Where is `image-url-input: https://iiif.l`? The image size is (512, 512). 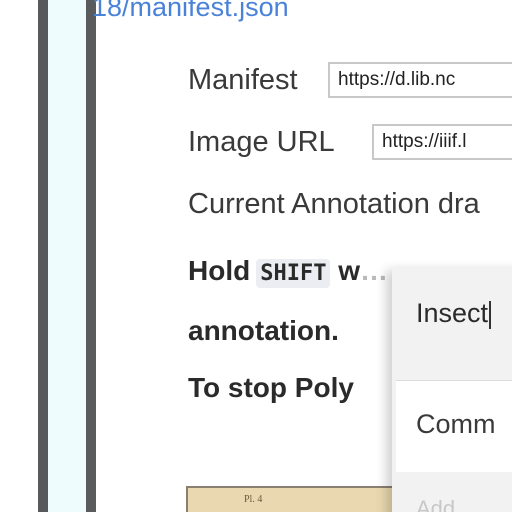
image-url-input: https://iiif.l is located at coordinates (442, 142).